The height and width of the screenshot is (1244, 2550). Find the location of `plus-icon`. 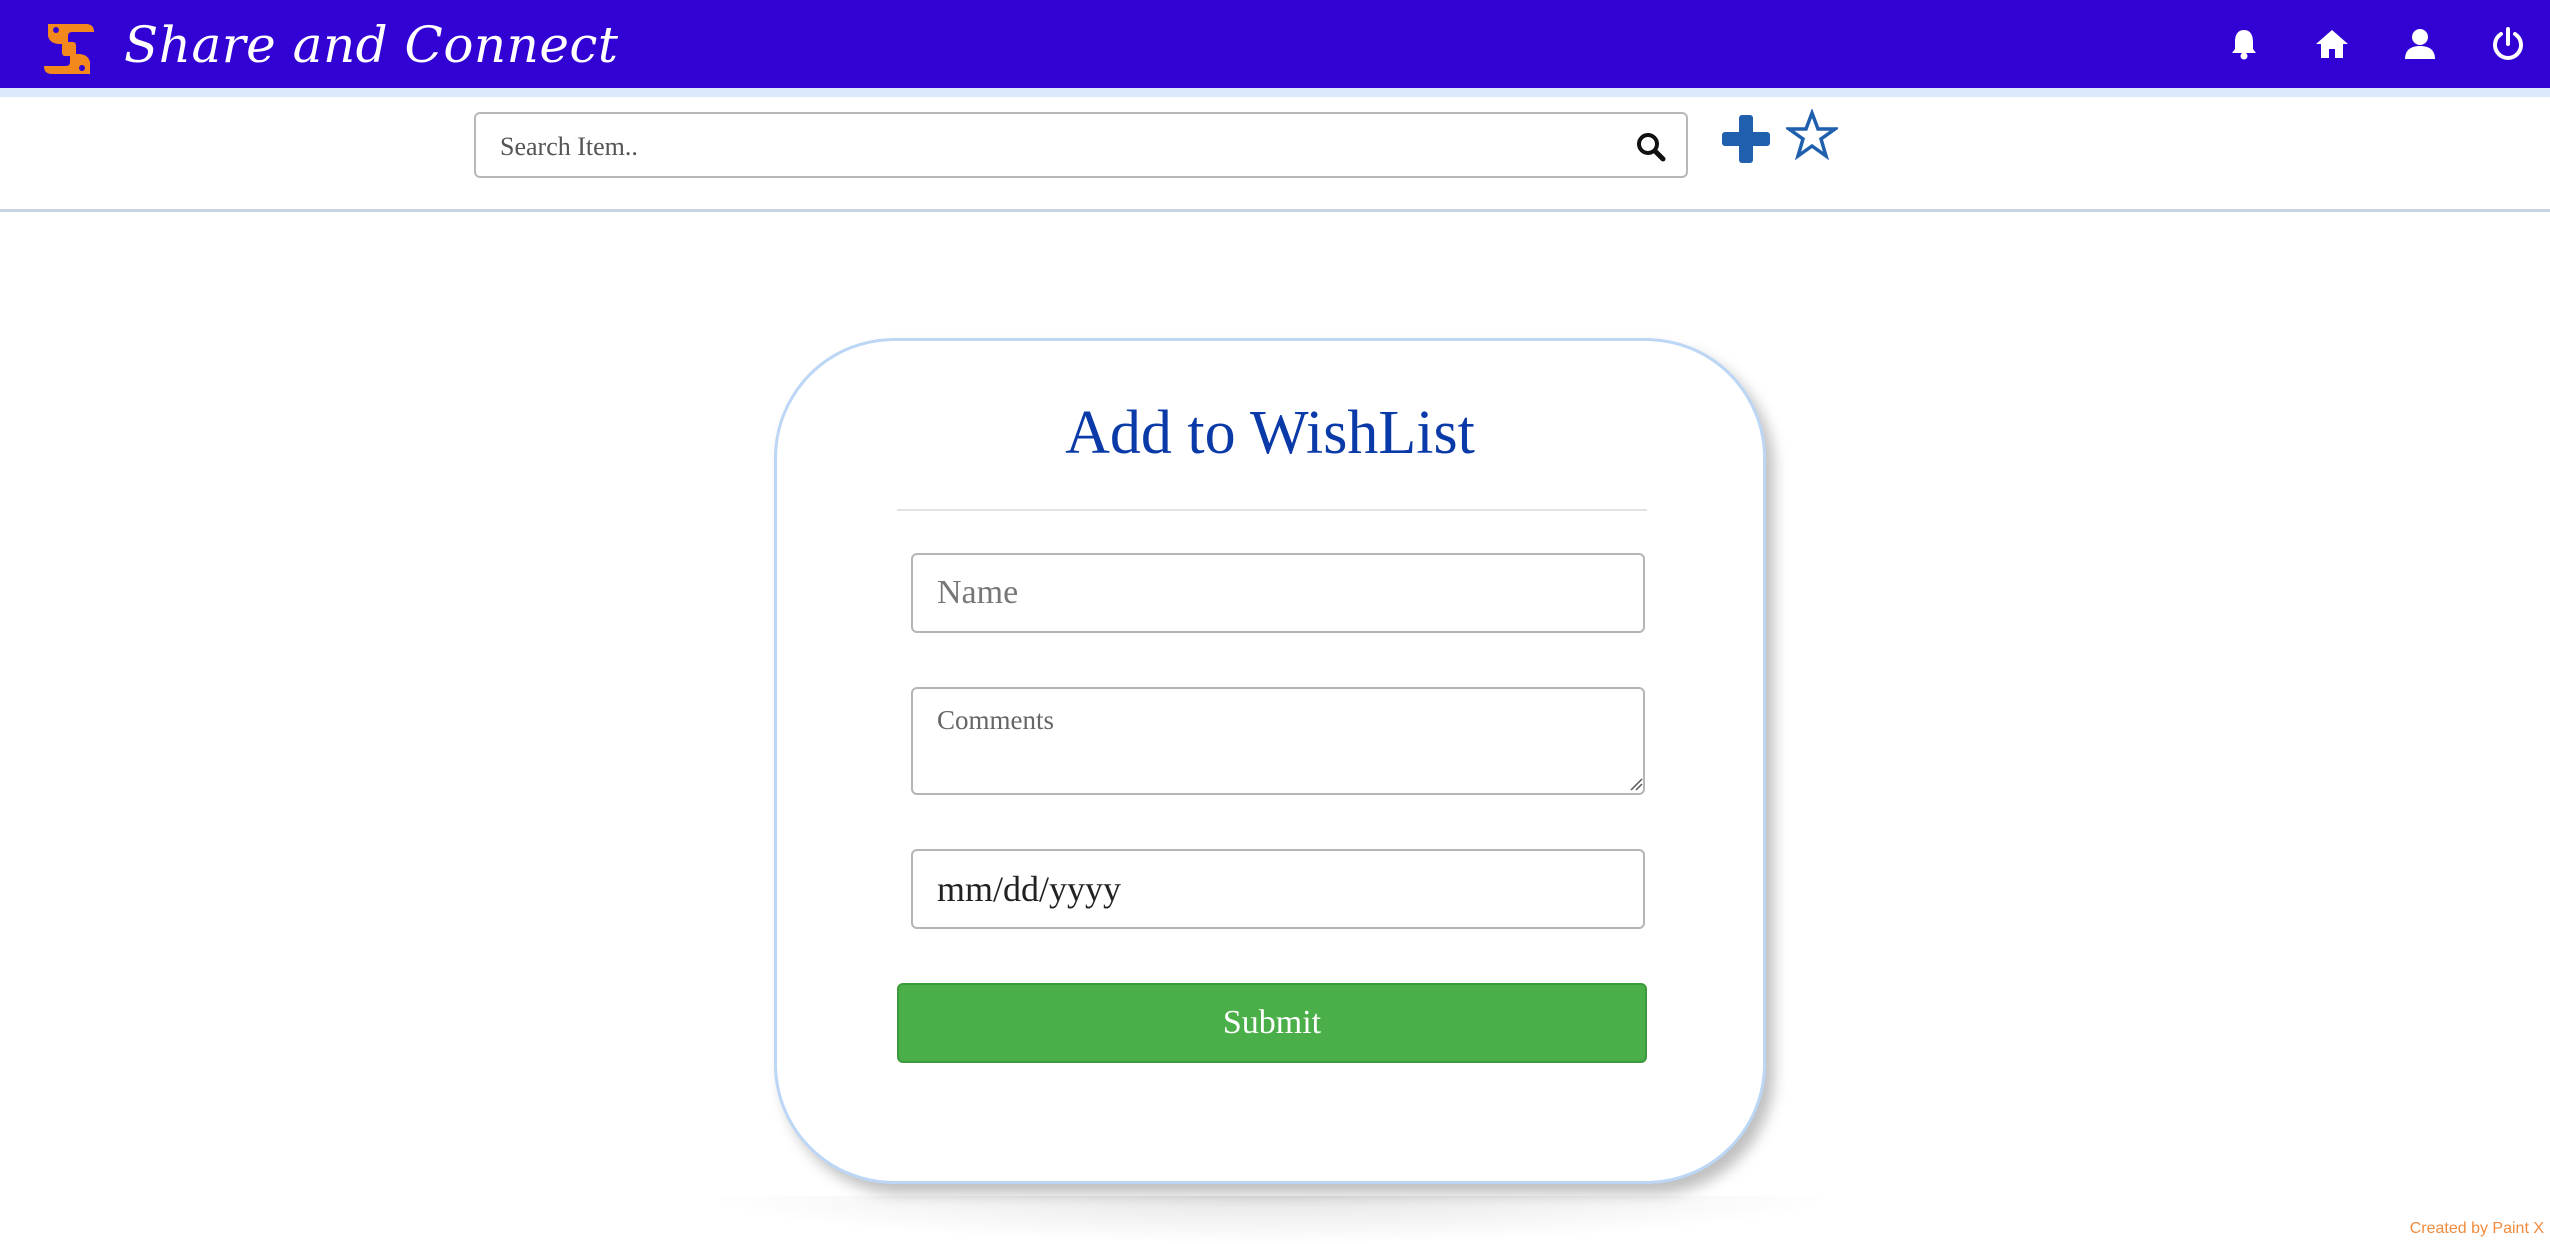

plus-icon is located at coordinates (1746, 139).